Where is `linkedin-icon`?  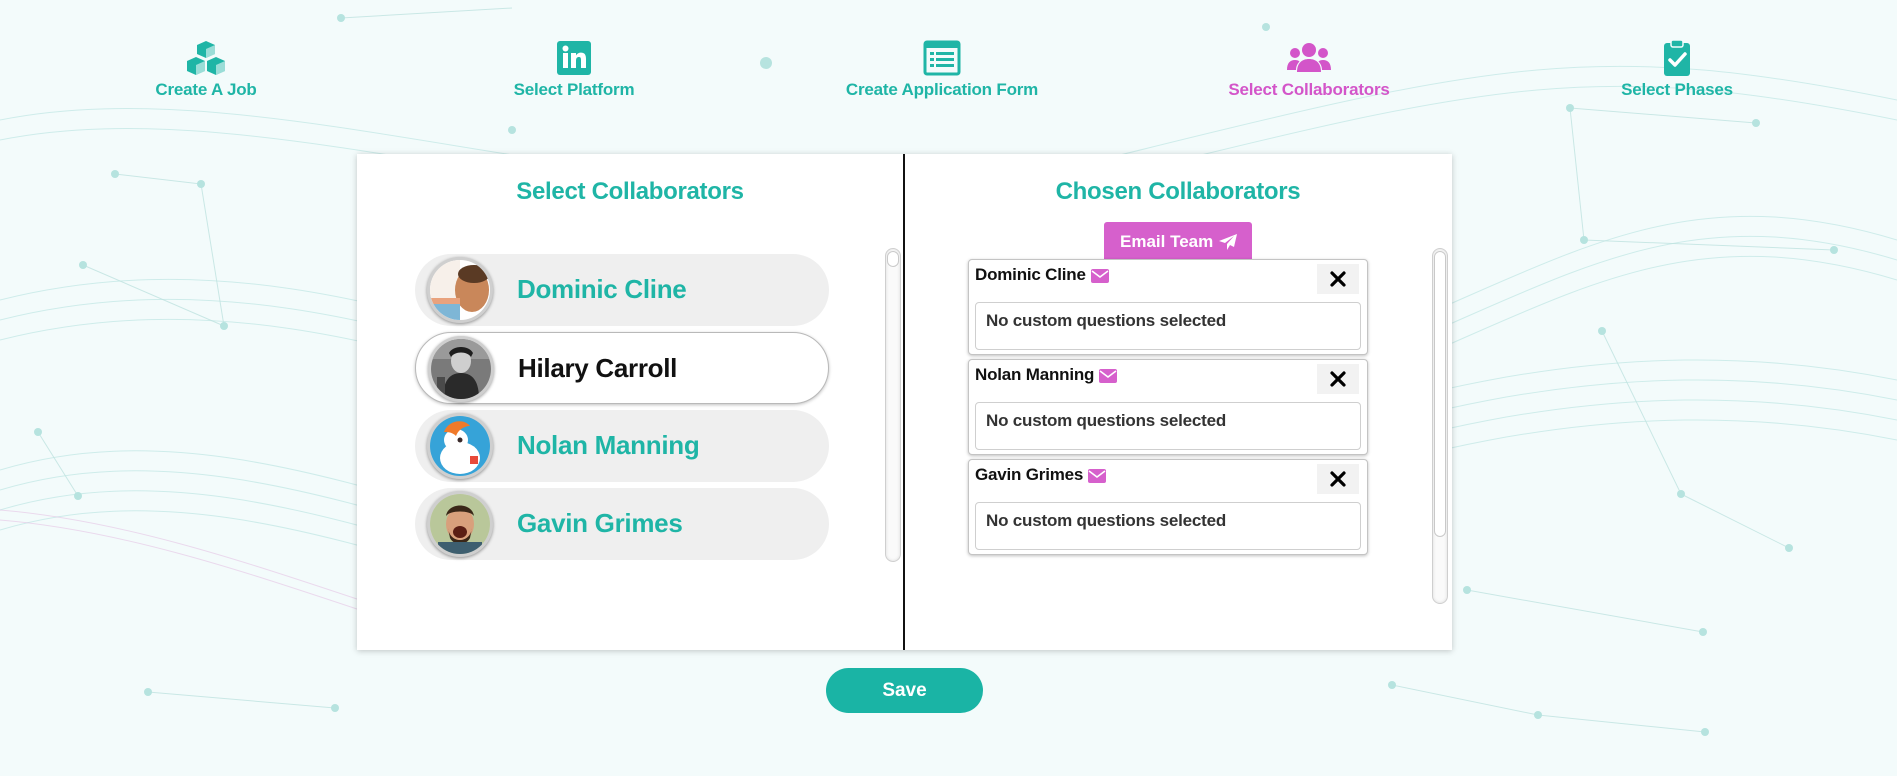
linkedin-icon is located at coordinates (574, 58).